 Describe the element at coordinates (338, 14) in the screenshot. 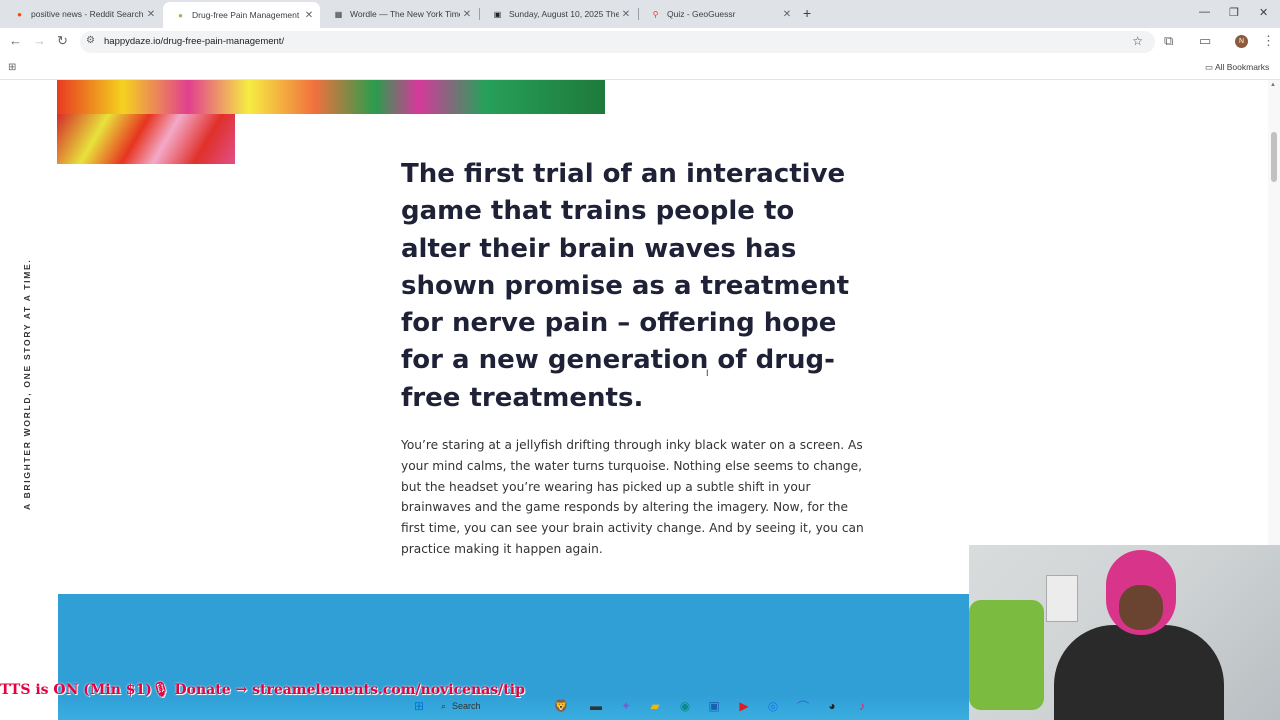

I see `wordle-icon: ▦` at that location.